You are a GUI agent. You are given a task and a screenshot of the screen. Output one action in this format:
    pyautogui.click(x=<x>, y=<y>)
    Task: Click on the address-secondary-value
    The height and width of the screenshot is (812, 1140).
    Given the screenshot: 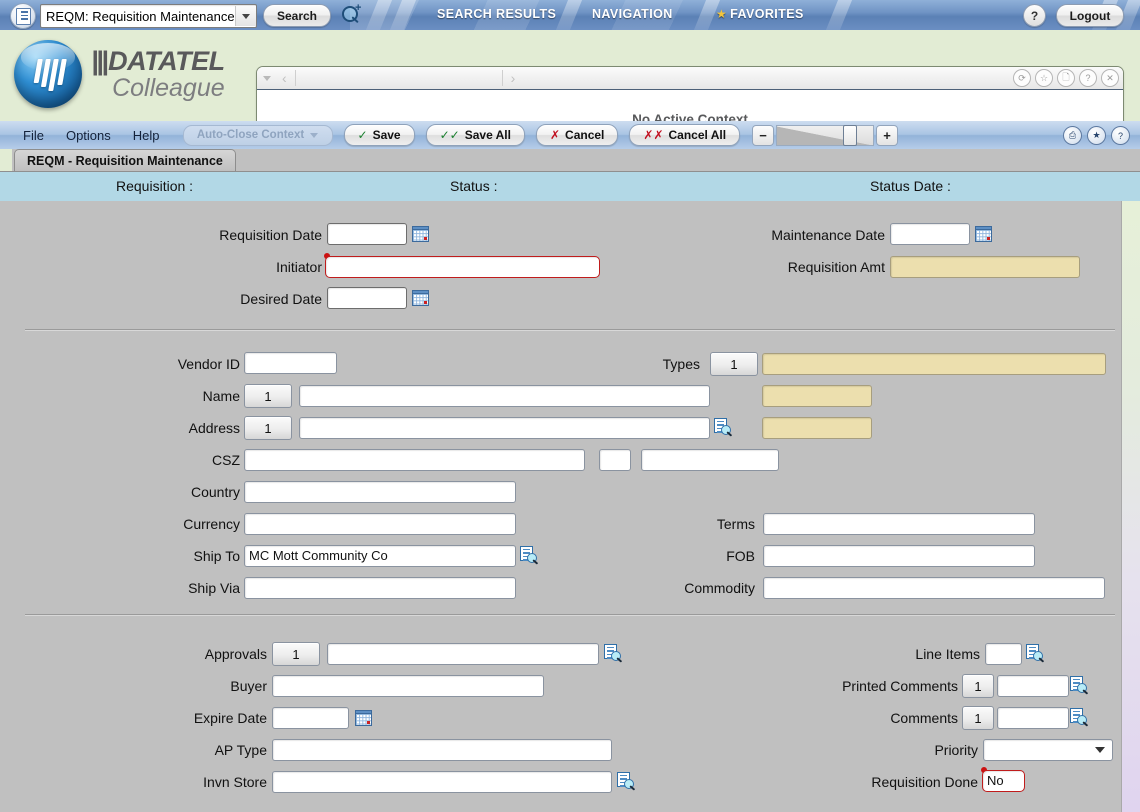 What is the action you would take?
    pyautogui.click(x=817, y=428)
    